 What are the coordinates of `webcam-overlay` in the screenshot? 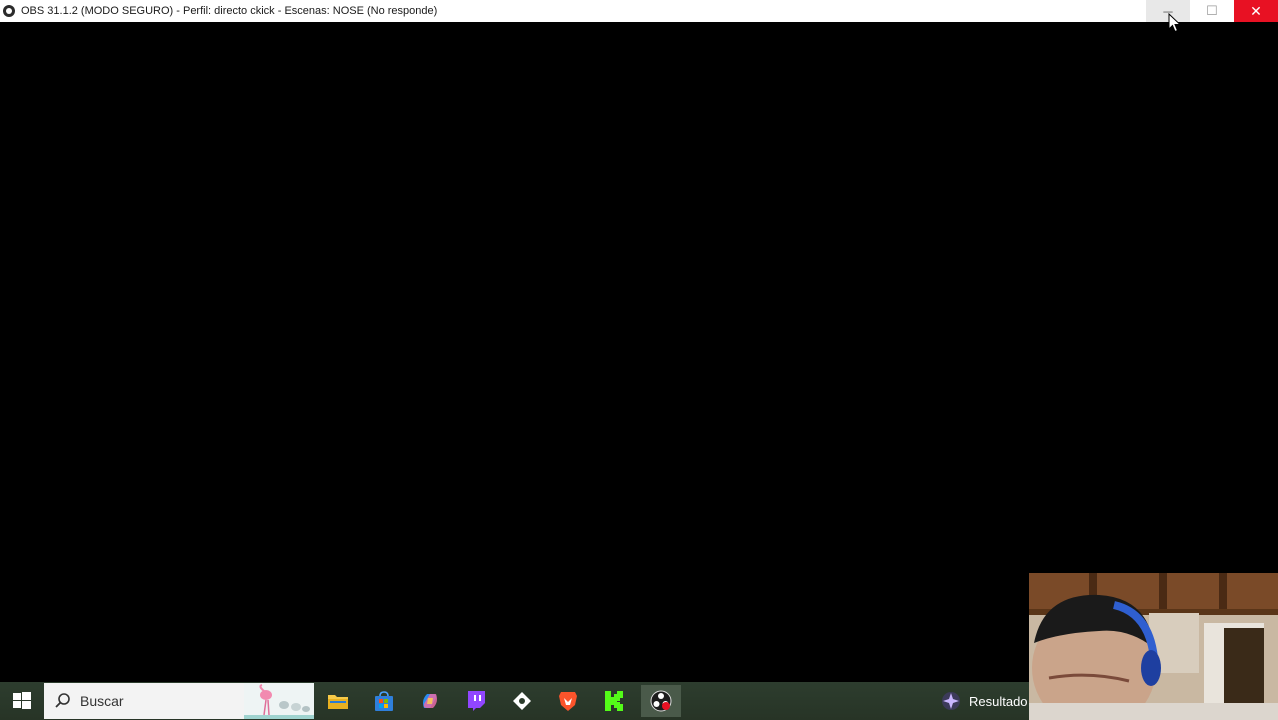 It's located at (1153, 646).